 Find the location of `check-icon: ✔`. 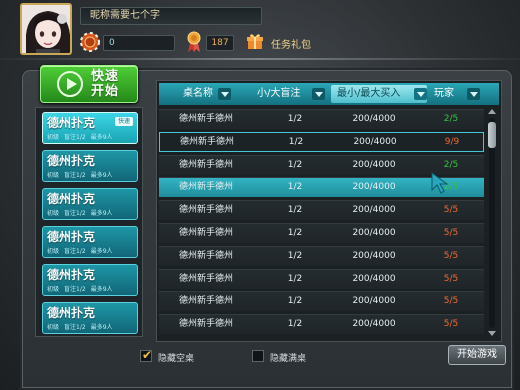

check-icon: ✔ is located at coordinates (147, 355).